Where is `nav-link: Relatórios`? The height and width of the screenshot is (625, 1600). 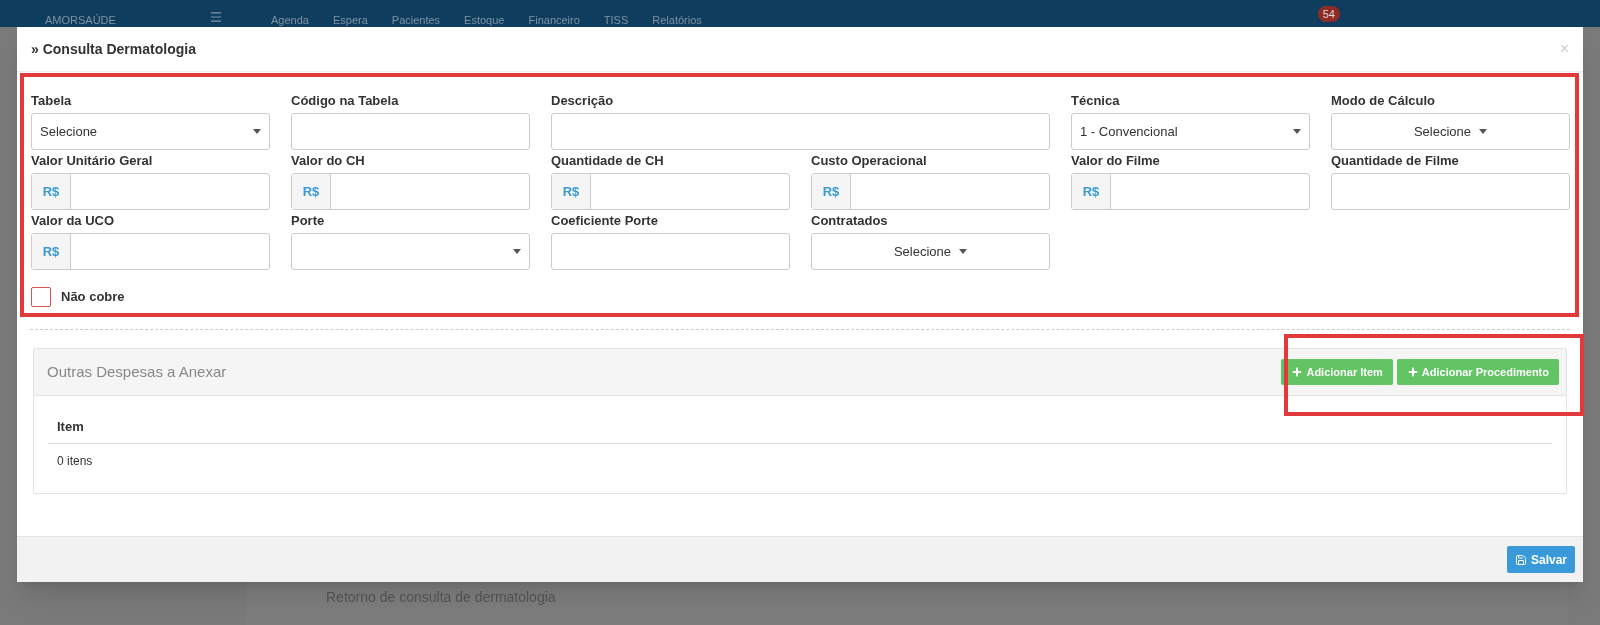
nav-link: Relatórios is located at coordinates (677, 20).